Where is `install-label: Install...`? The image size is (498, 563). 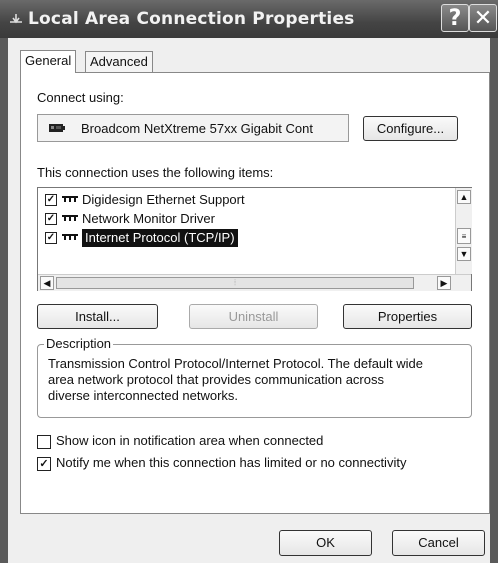
install-label: Install... is located at coordinates (97, 316).